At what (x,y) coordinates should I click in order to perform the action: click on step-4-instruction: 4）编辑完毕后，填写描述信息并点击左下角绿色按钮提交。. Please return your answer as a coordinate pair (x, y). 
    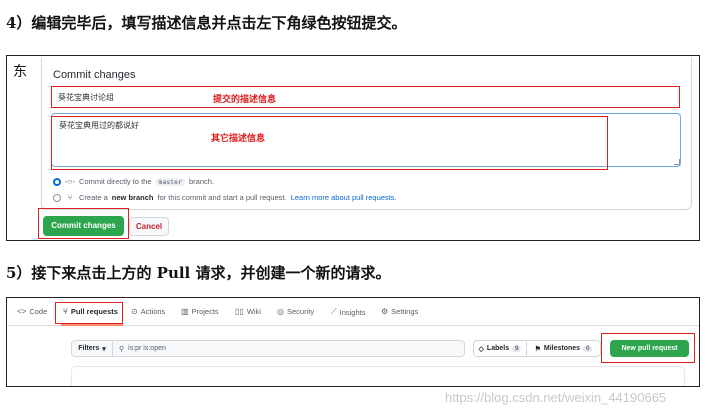
    Looking at the image, I should click on (206, 23).